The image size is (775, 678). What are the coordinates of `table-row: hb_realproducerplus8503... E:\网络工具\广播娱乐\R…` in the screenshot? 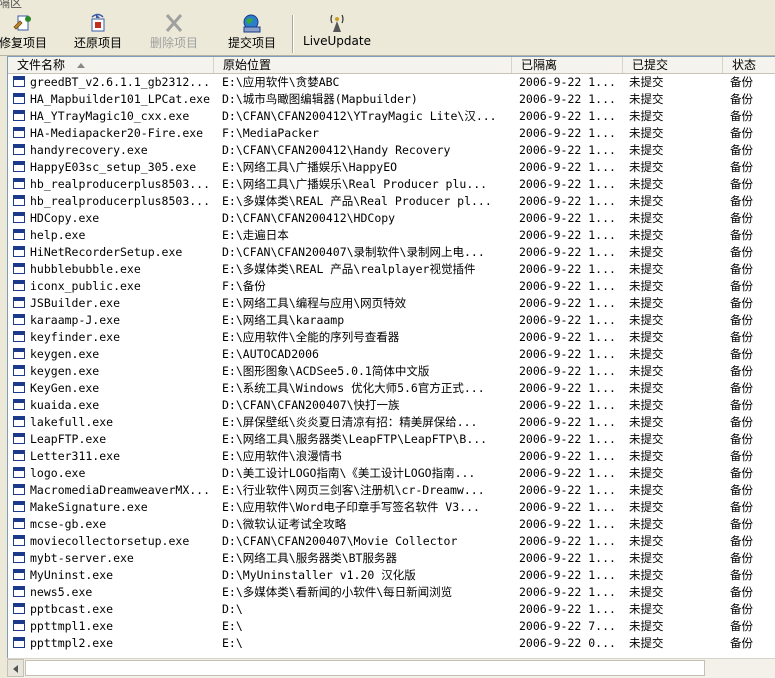 It's located at (391, 184).